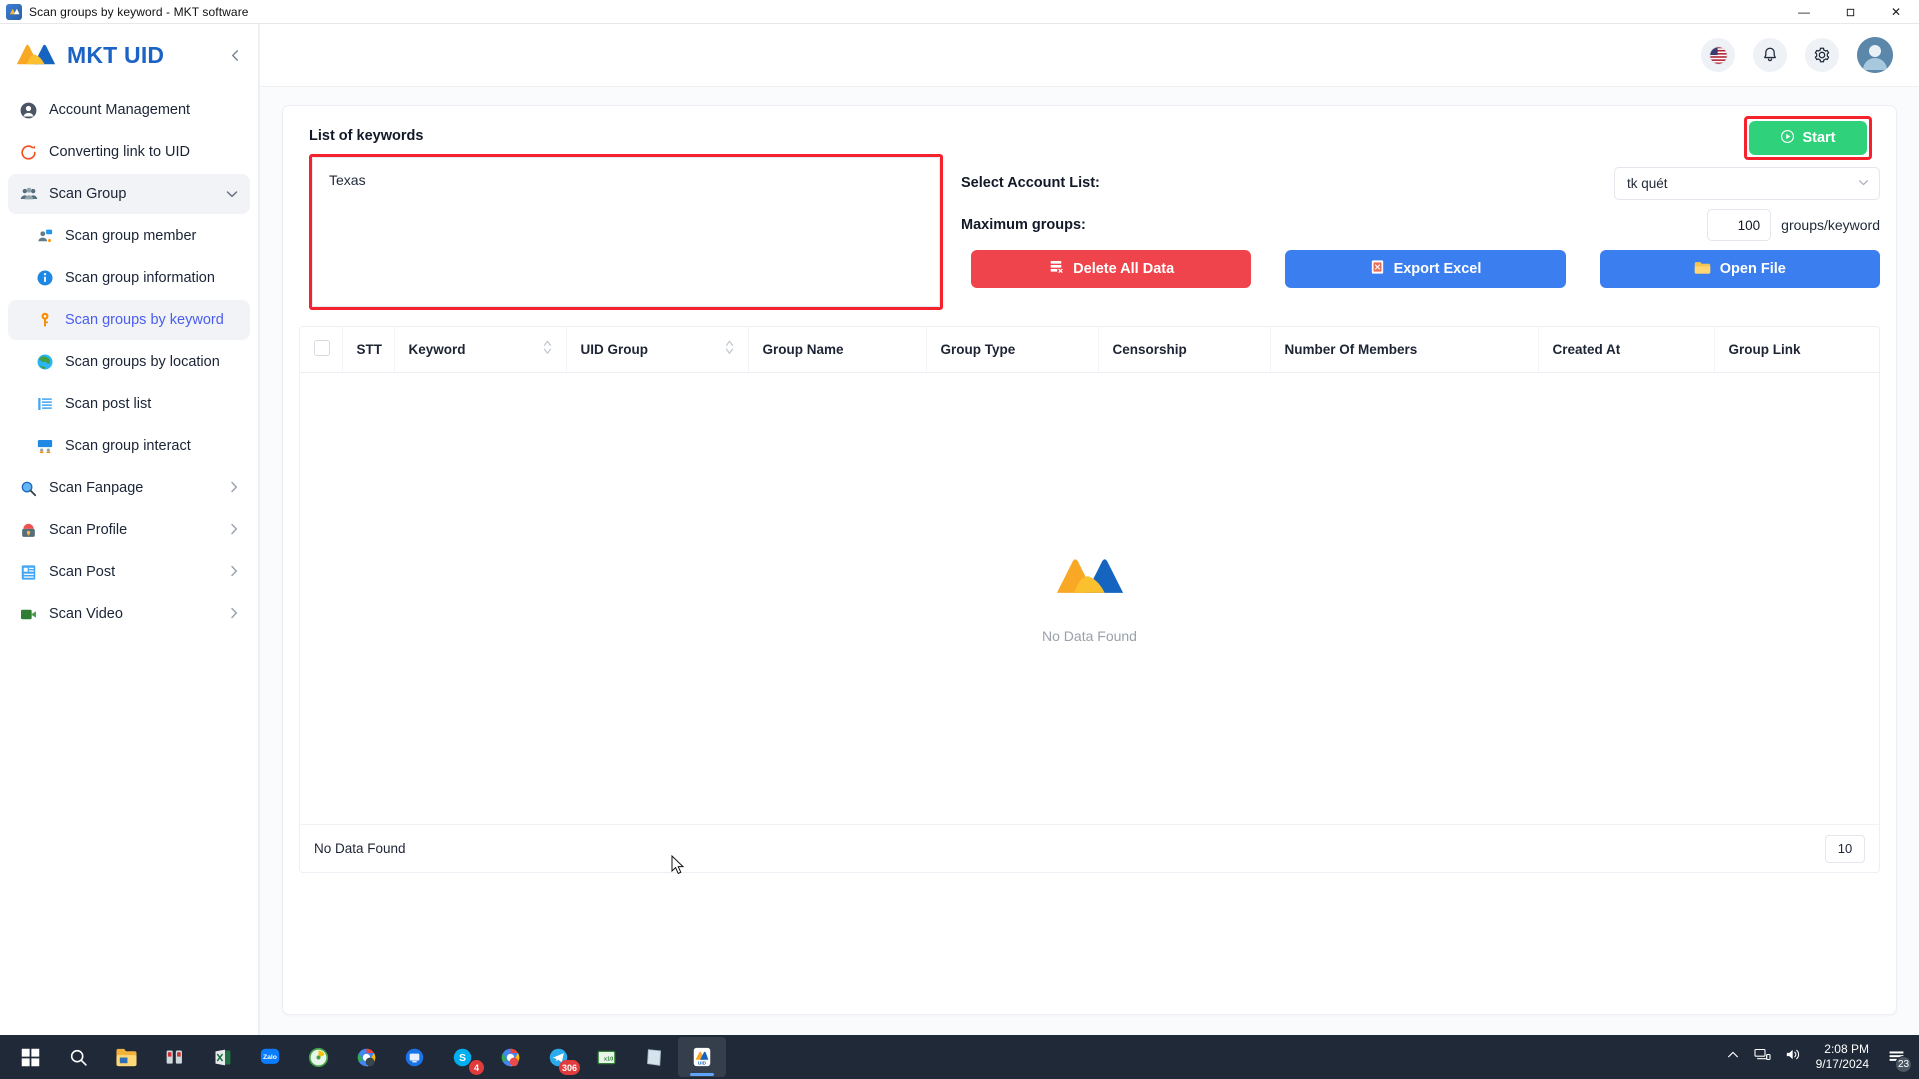 Image resolution: width=1919 pixels, height=1079 pixels. What do you see at coordinates (366, 1057) in the screenshot?
I see `chrome-profile-1-button` at bounding box center [366, 1057].